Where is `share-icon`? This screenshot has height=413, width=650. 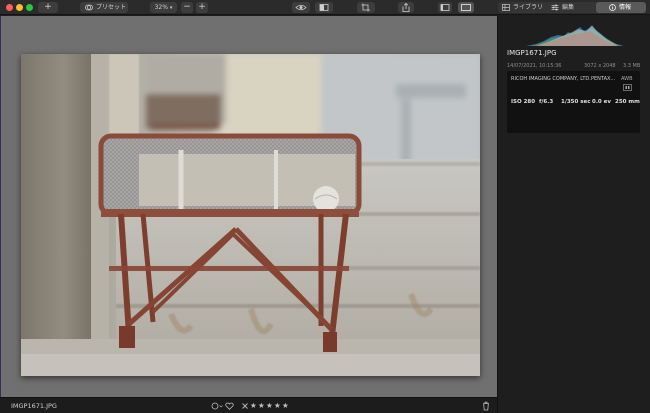
share-icon is located at coordinates (406, 7).